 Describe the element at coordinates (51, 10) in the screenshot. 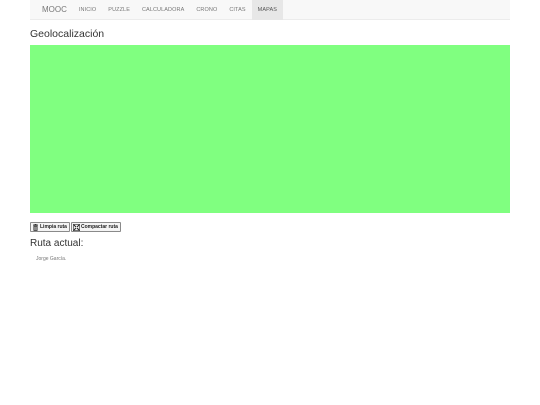

I see `navbar-brand: MOOC` at that location.